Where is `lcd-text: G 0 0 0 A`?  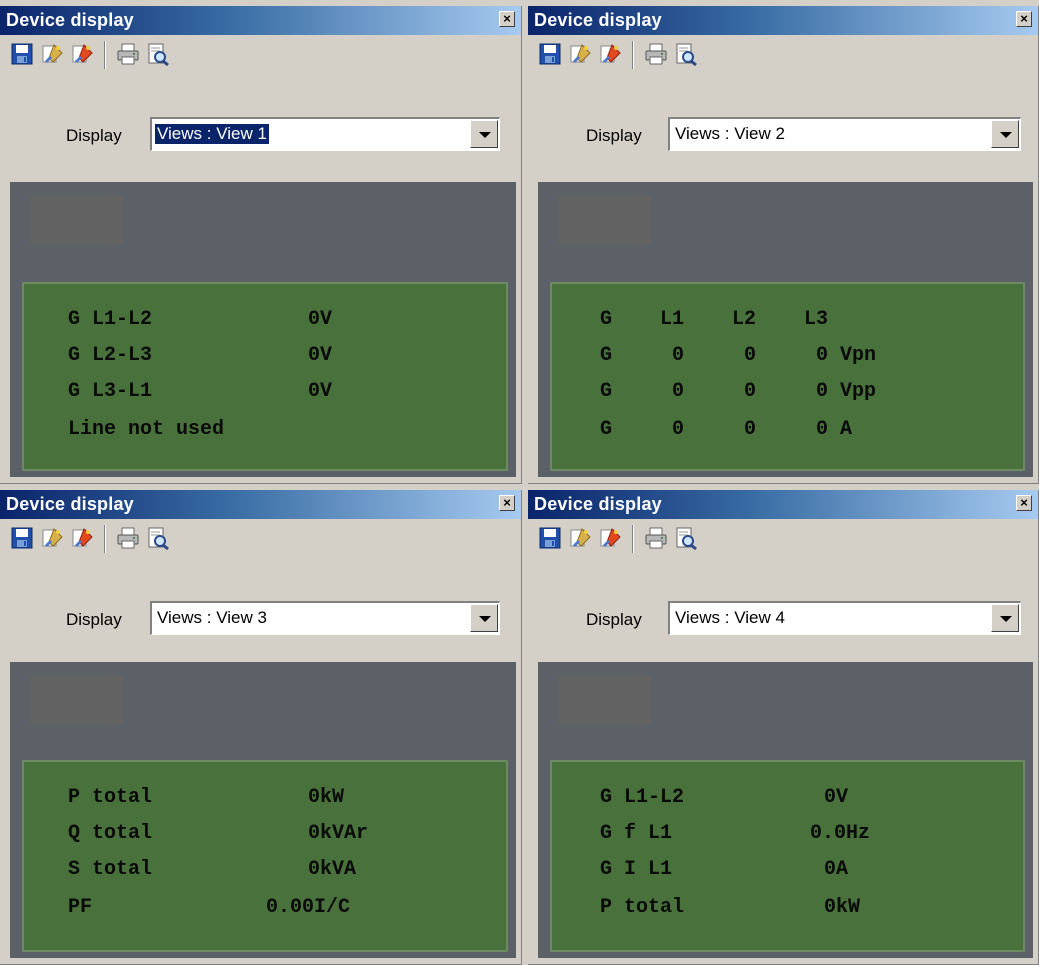
lcd-text: G 0 0 0 A is located at coordinates (726, 429).